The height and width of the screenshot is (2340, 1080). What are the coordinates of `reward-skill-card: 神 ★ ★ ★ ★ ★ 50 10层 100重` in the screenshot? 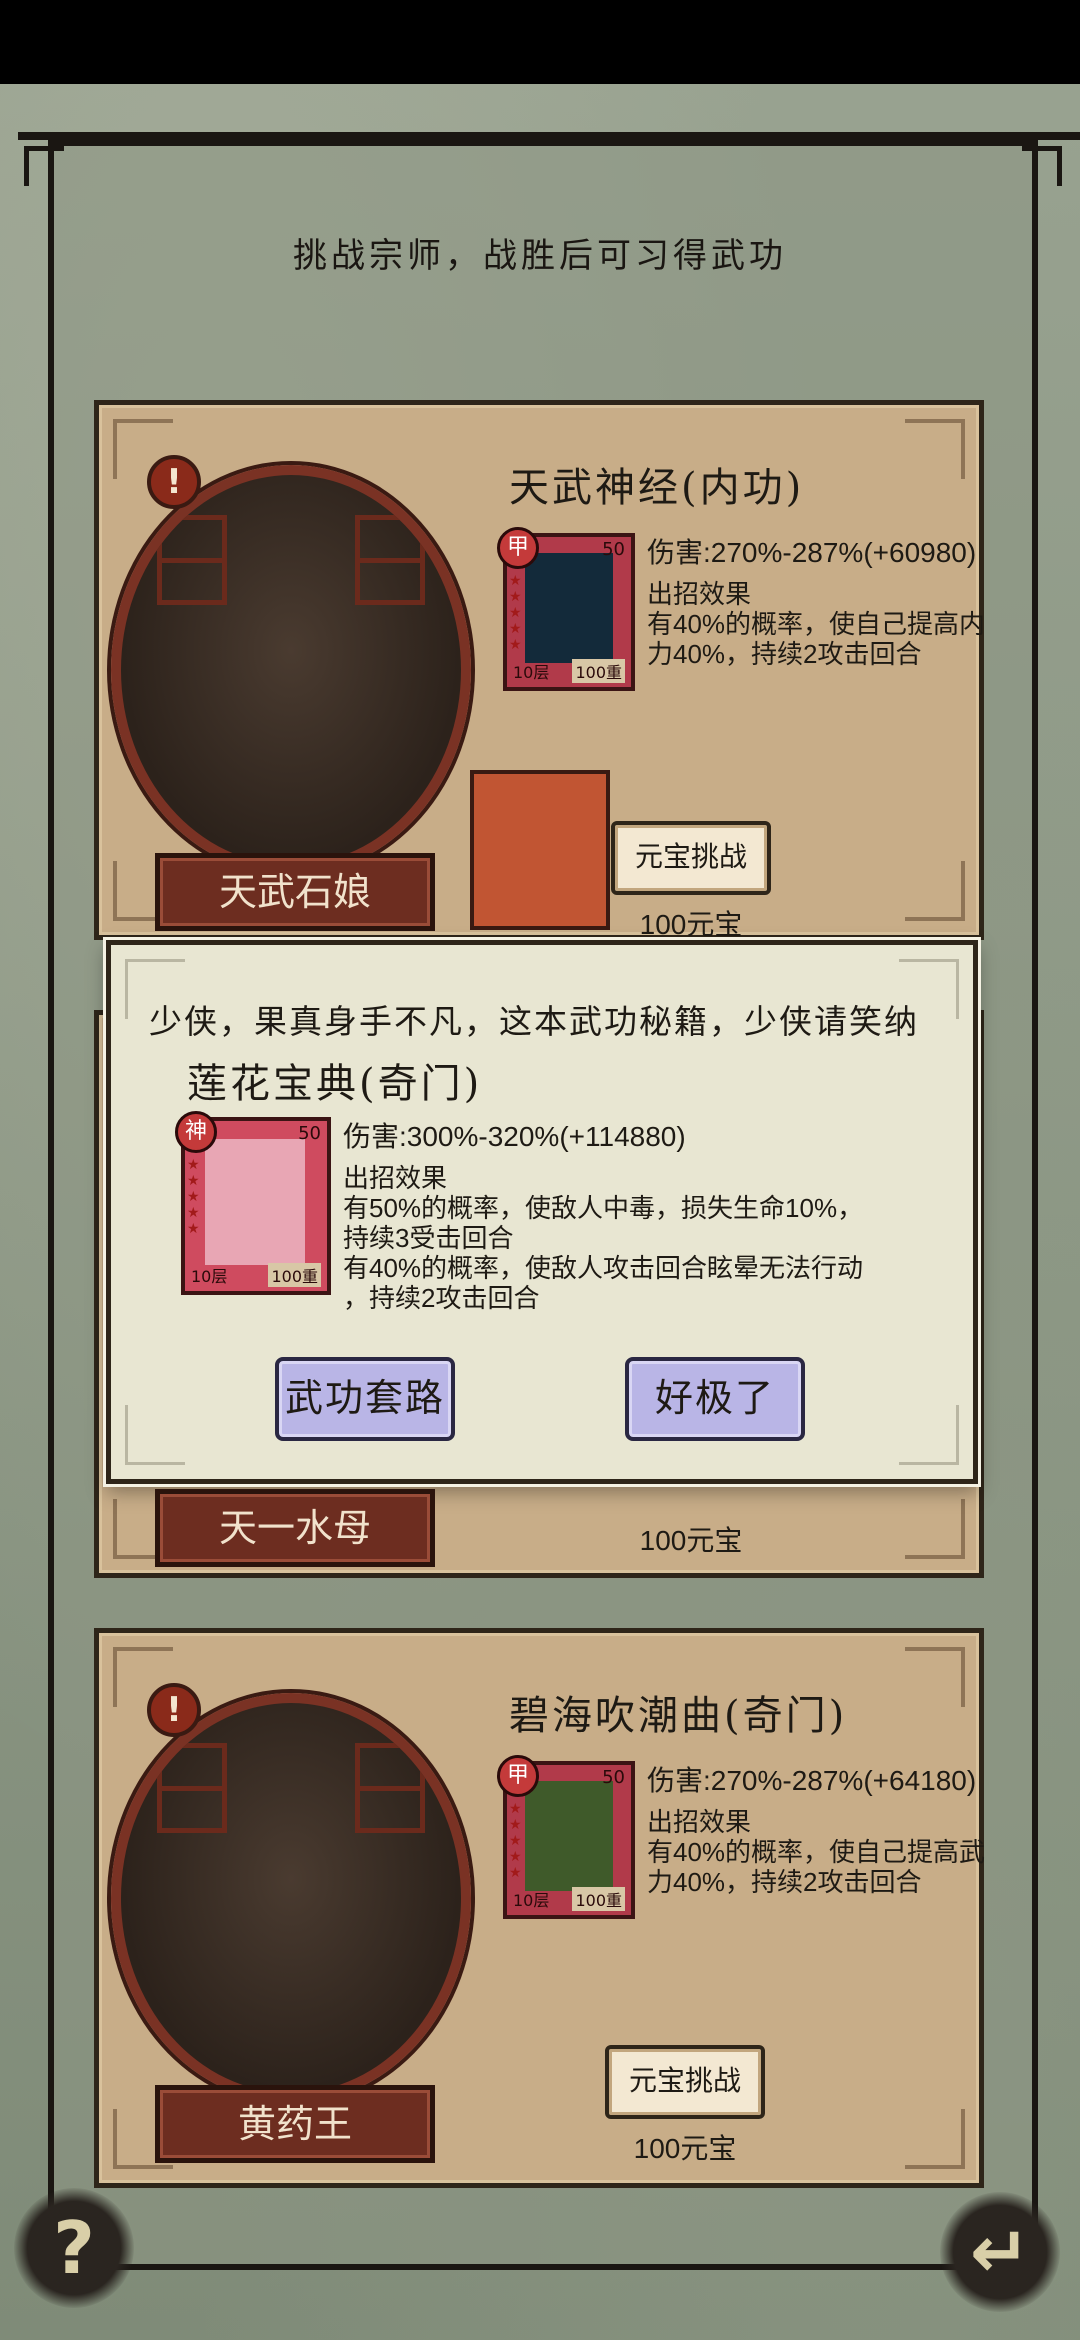 It's located at (253, 1203).